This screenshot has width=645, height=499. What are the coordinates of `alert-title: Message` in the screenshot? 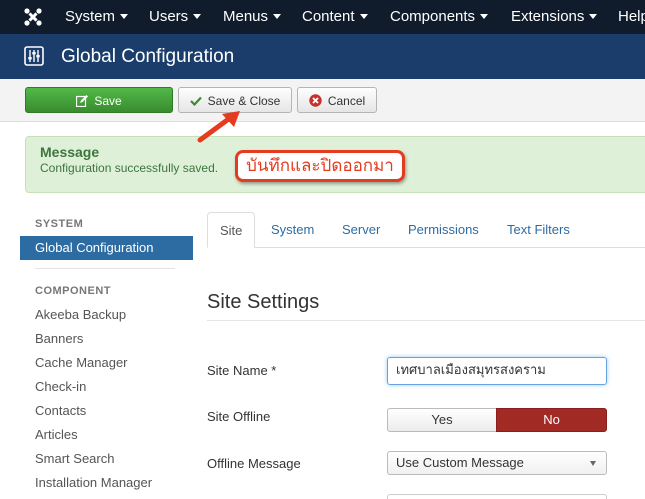 It's located at (70, 152).